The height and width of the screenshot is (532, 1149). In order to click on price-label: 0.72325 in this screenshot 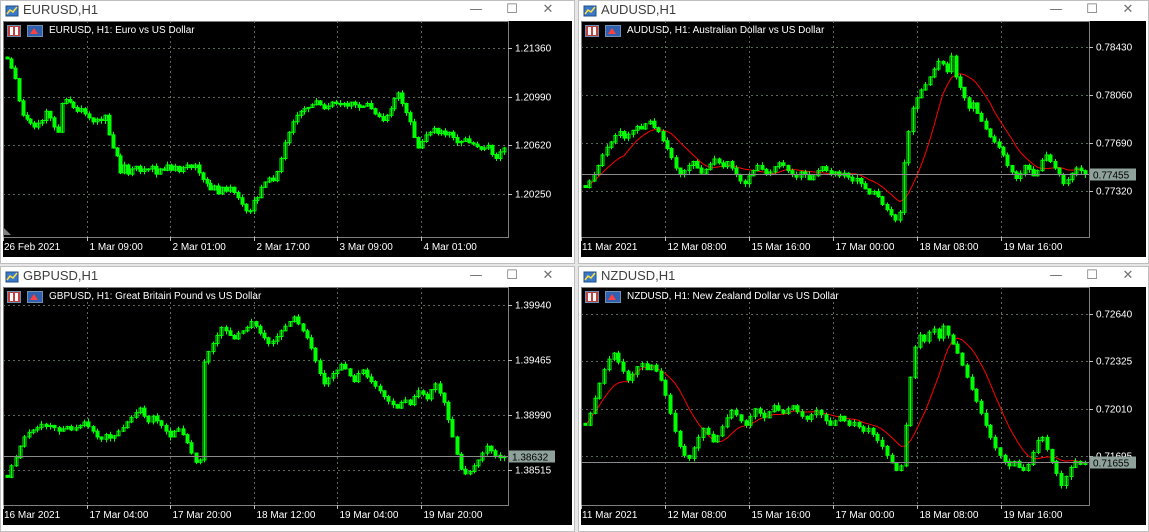, I will do `click(1114, 362)`.